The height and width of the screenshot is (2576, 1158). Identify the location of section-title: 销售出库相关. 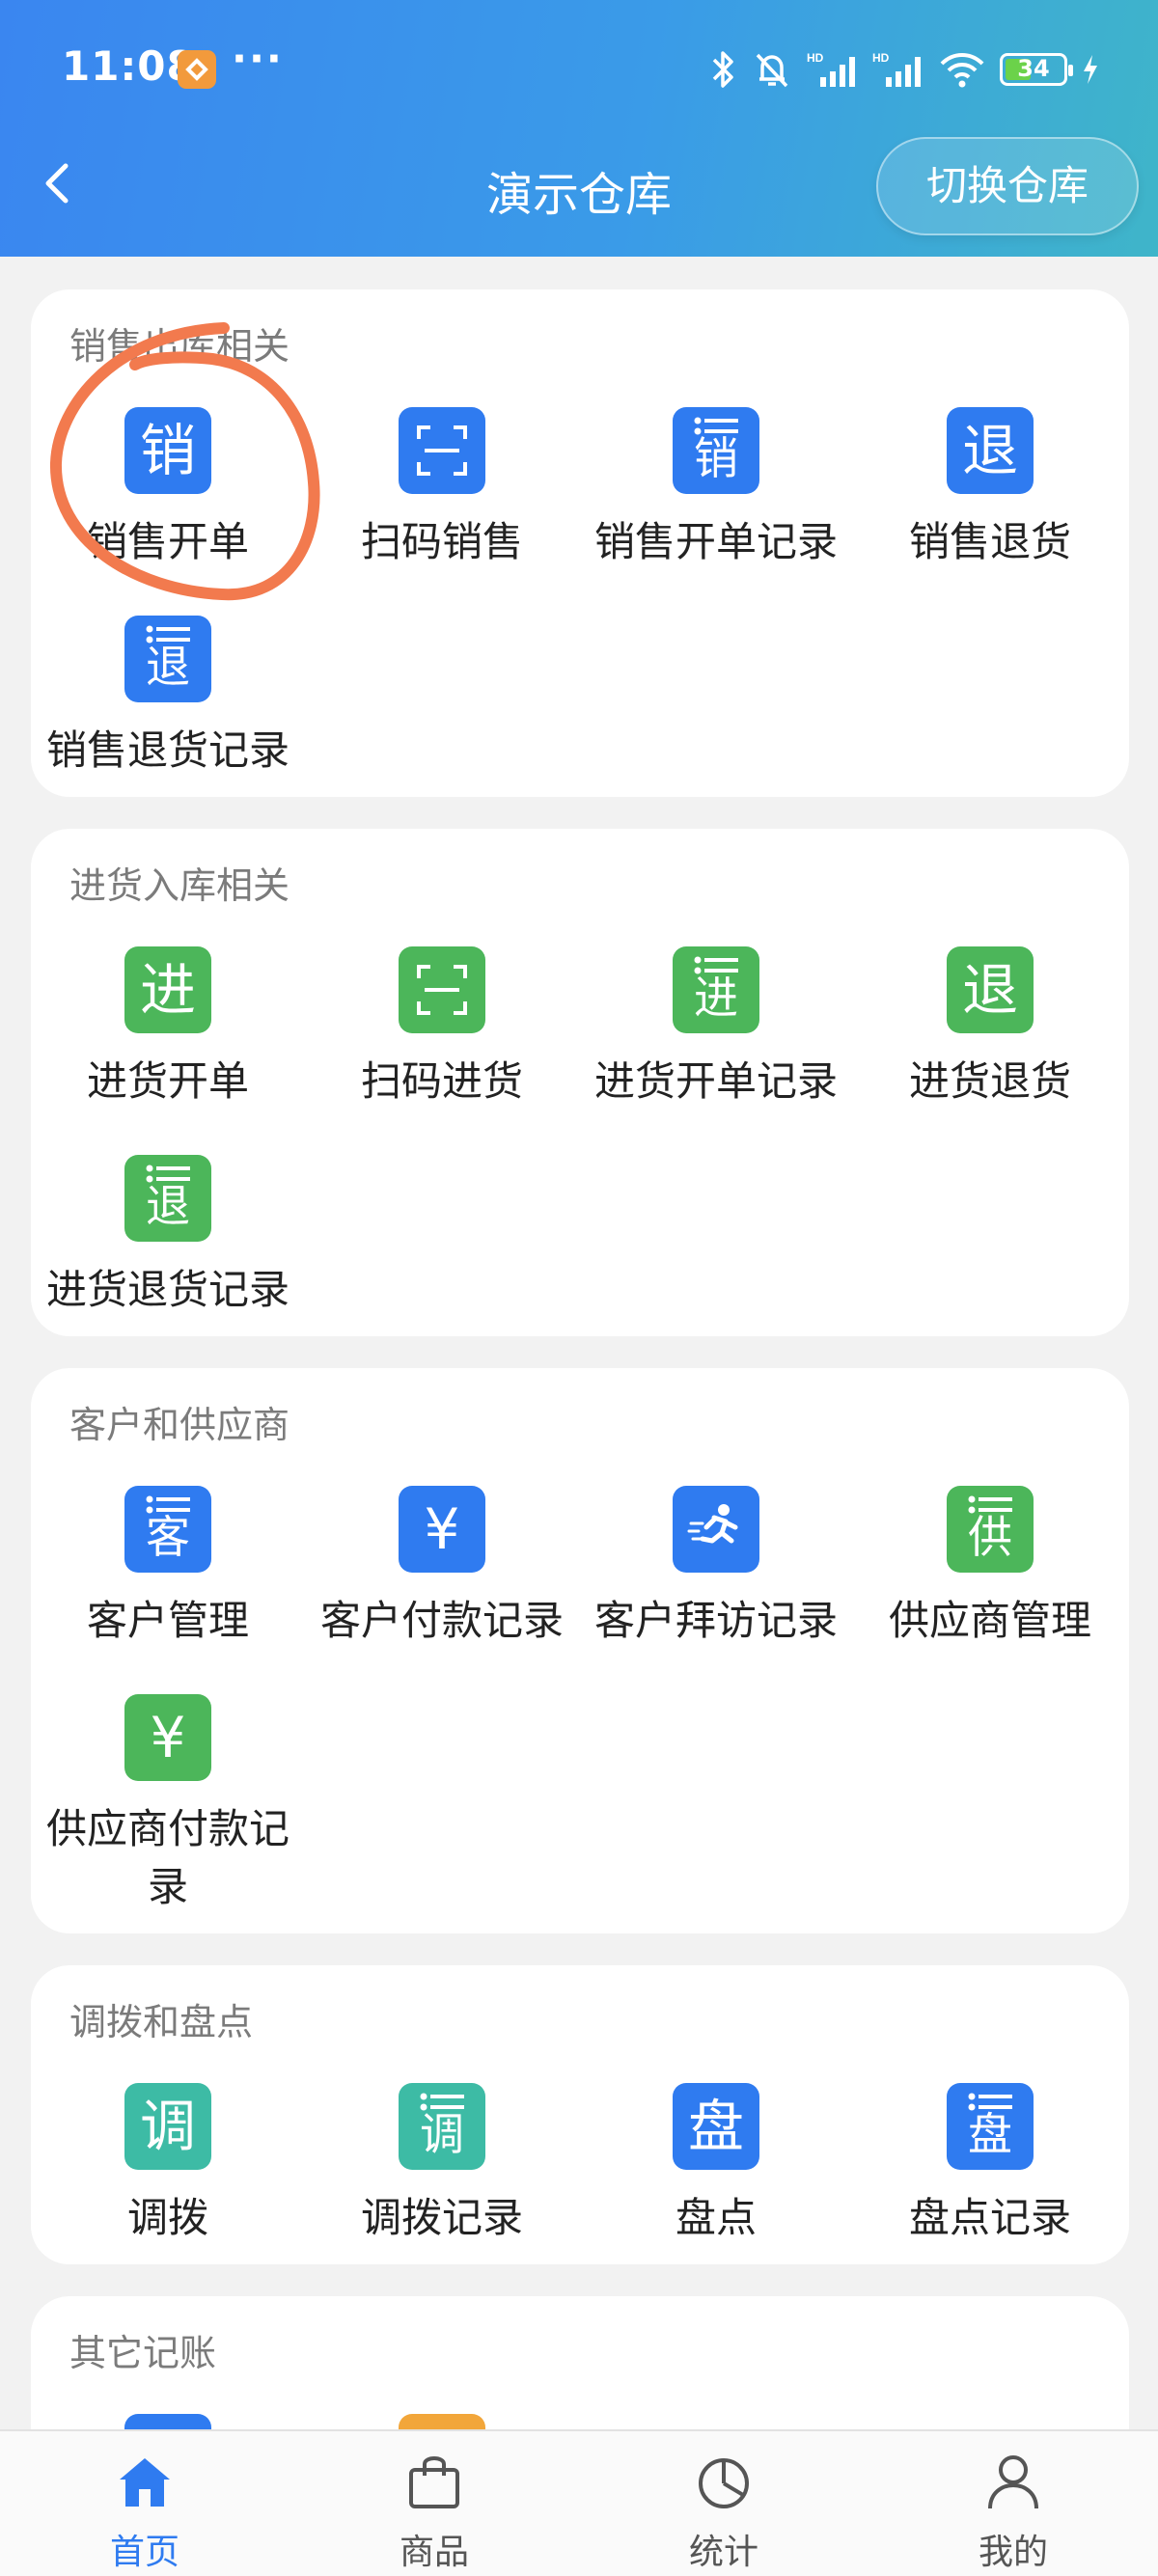
(179, 346).